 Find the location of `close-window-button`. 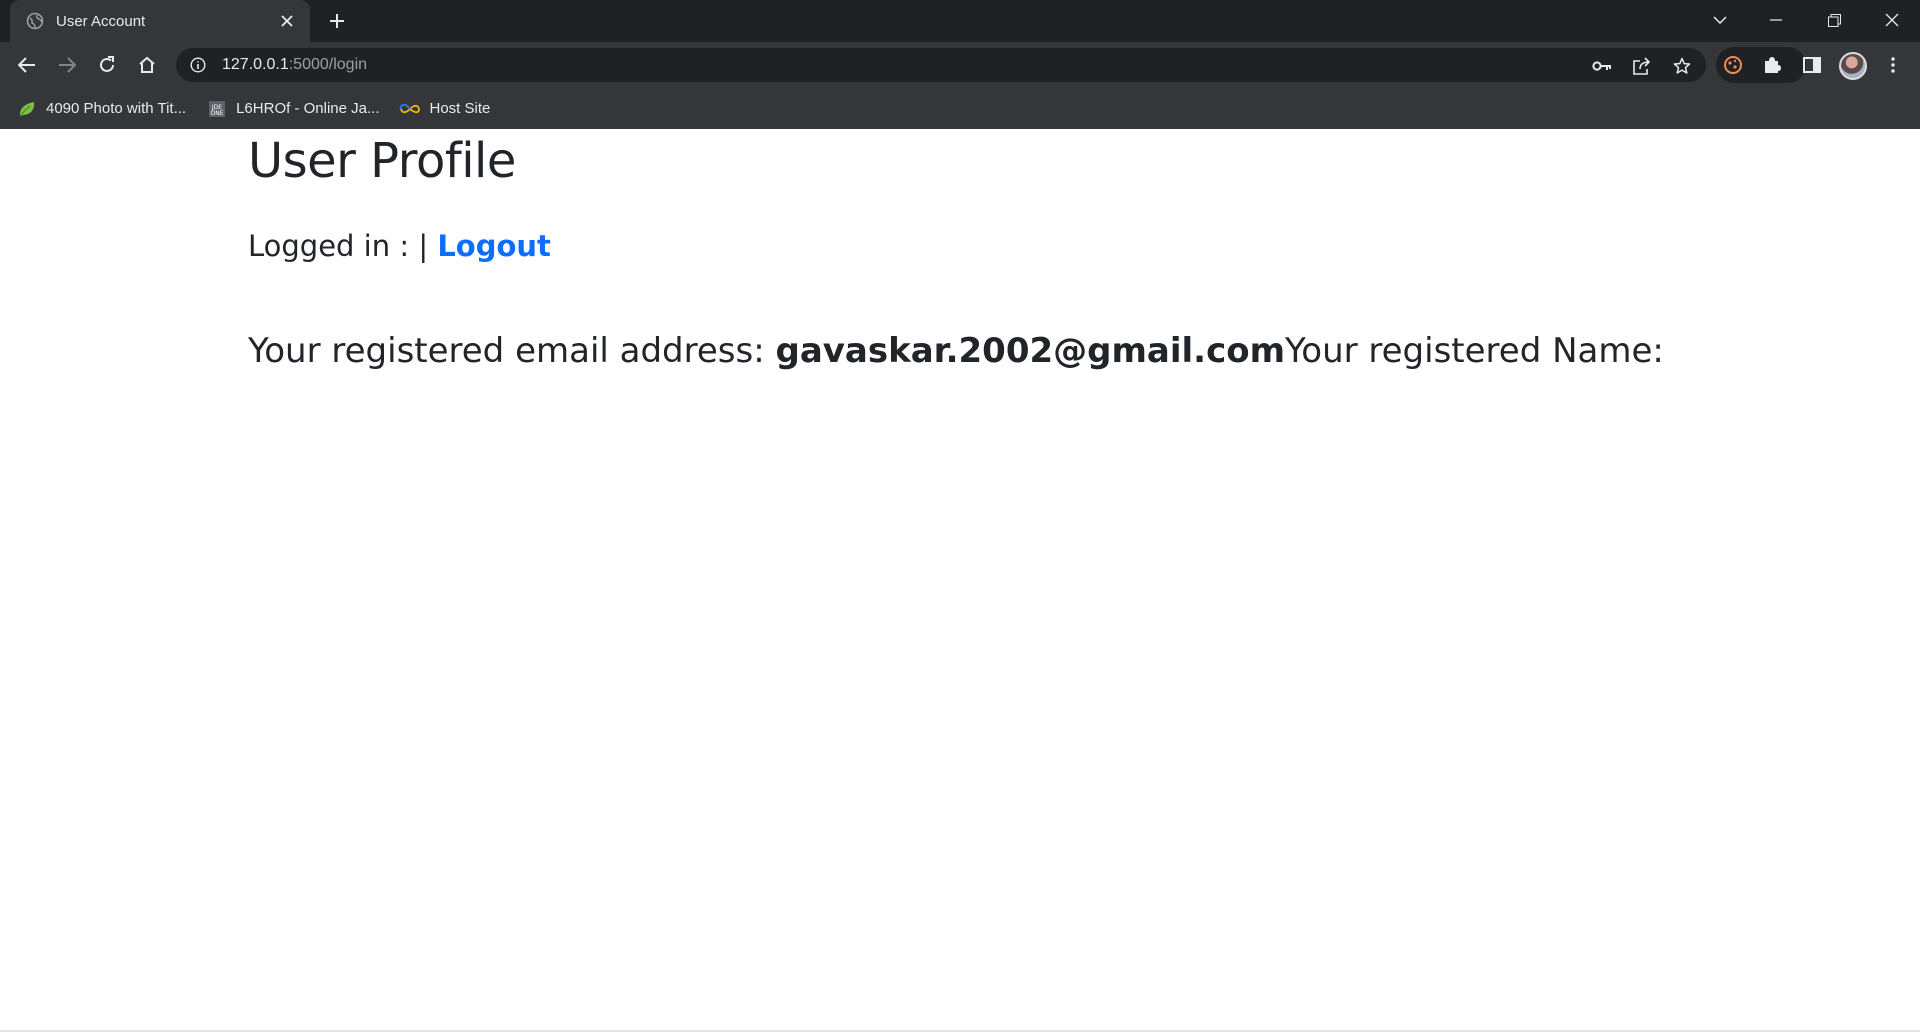

close-window-button is located at coordinates (1892, 20).